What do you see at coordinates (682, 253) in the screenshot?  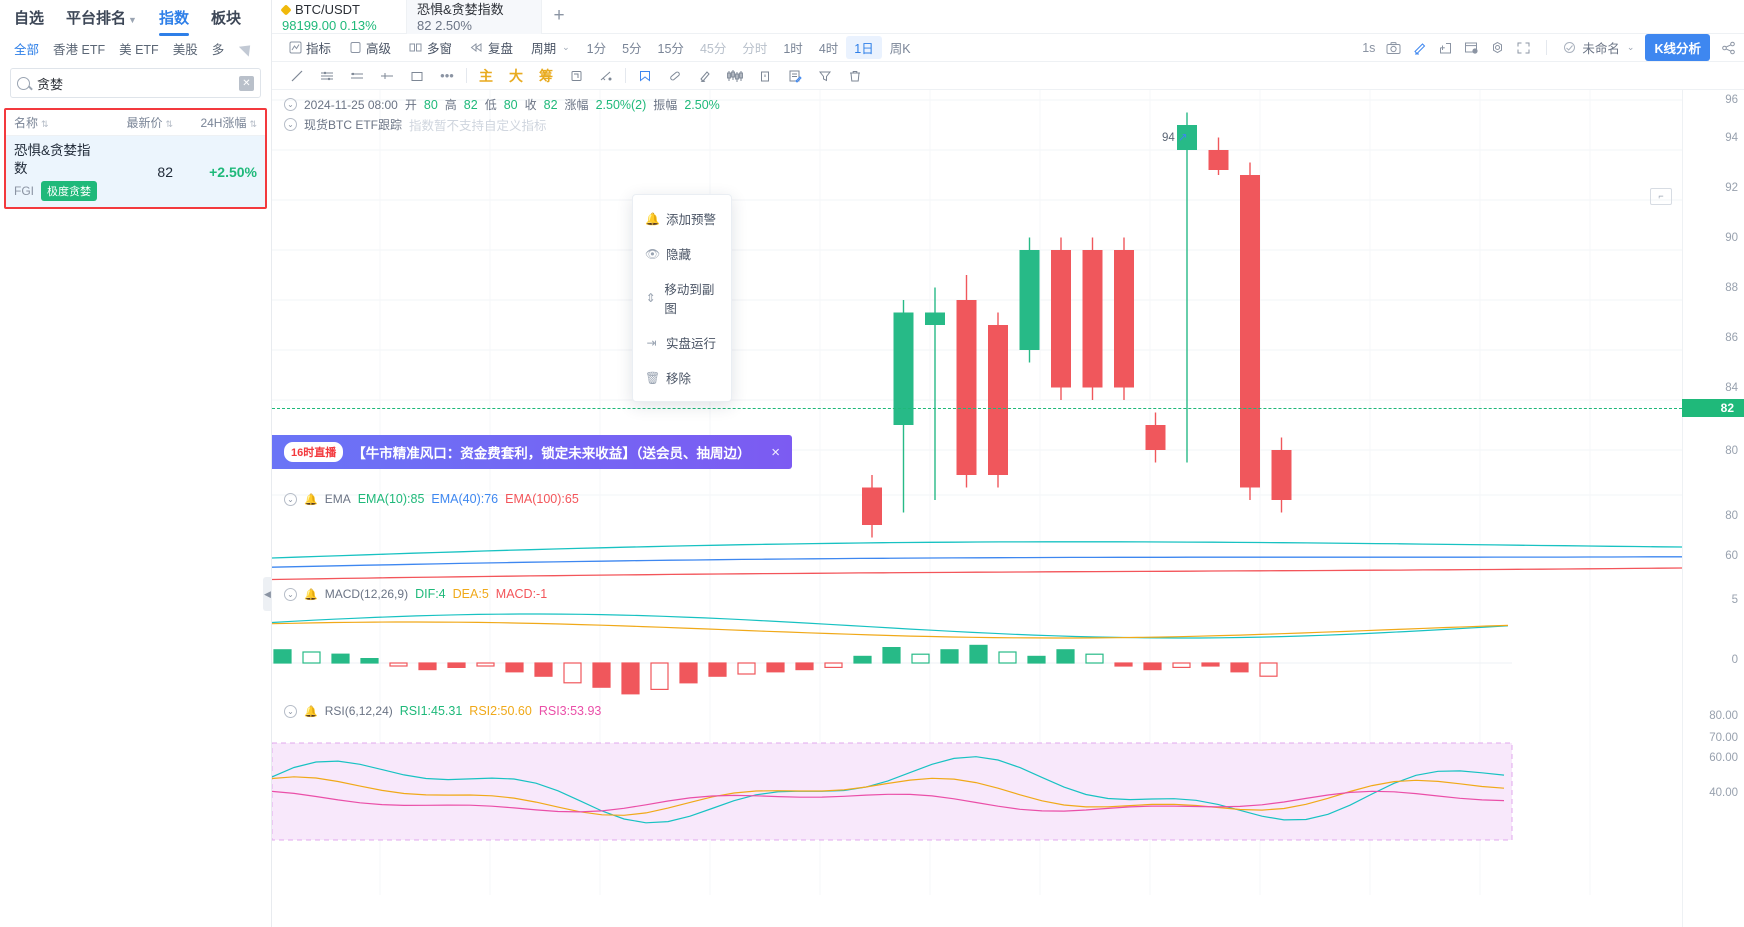 I see `menu-item-hide: 👁 隐藏` at bounding box center [682, 253].